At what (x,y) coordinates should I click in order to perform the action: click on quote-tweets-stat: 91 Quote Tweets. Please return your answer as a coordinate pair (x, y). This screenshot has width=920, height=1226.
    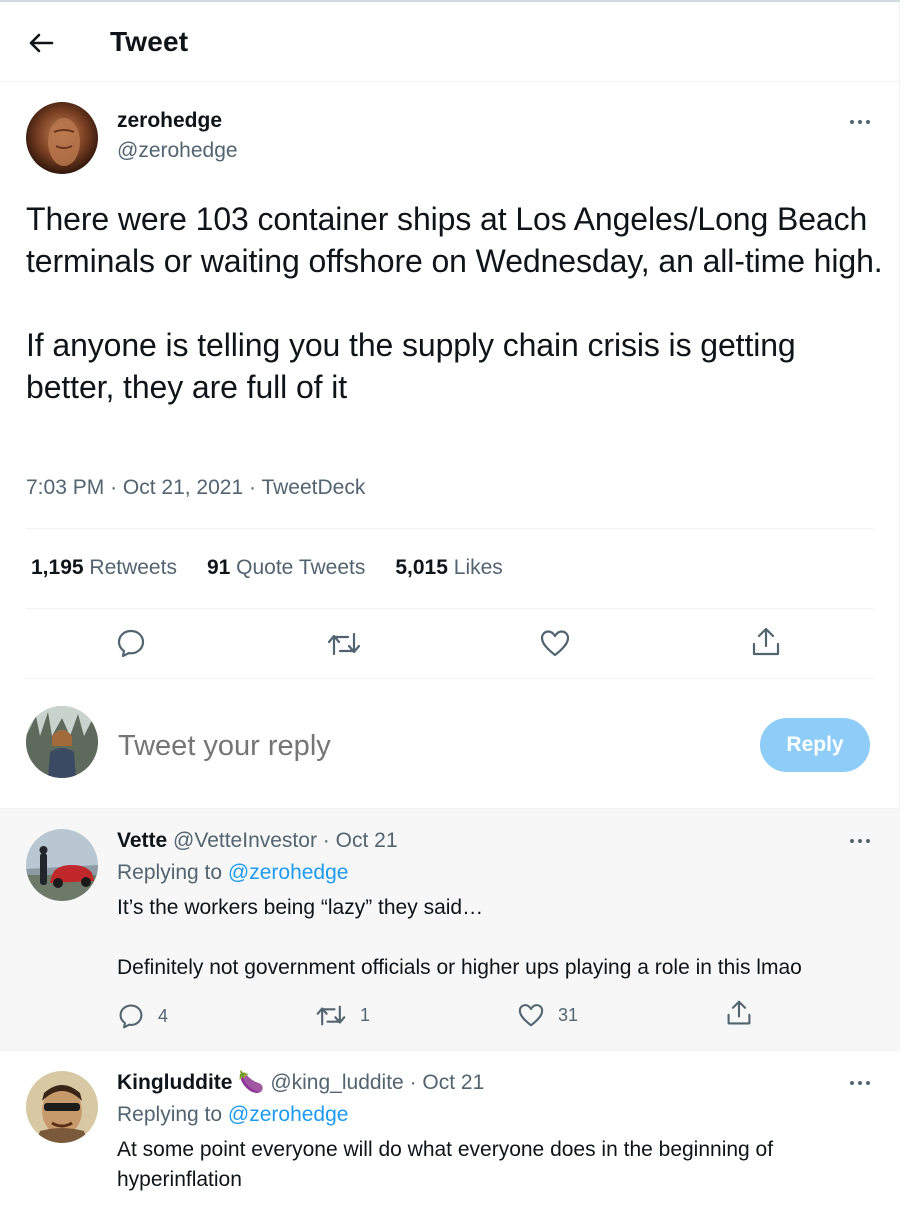
    Looking at the image, I should click on (286, 568).